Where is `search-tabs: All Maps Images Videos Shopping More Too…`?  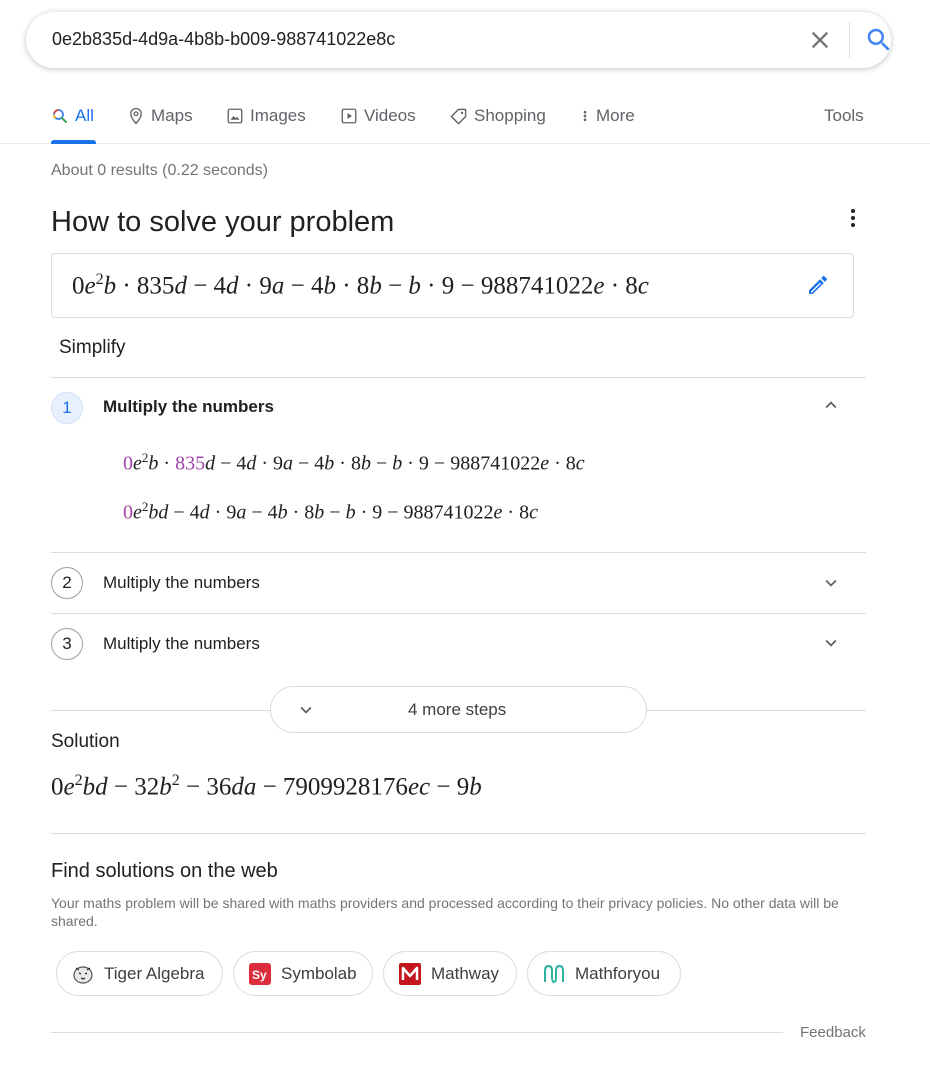 search-tabs: All Maps Images Videos Shopping More Too… is located at coordinates (465, 122).